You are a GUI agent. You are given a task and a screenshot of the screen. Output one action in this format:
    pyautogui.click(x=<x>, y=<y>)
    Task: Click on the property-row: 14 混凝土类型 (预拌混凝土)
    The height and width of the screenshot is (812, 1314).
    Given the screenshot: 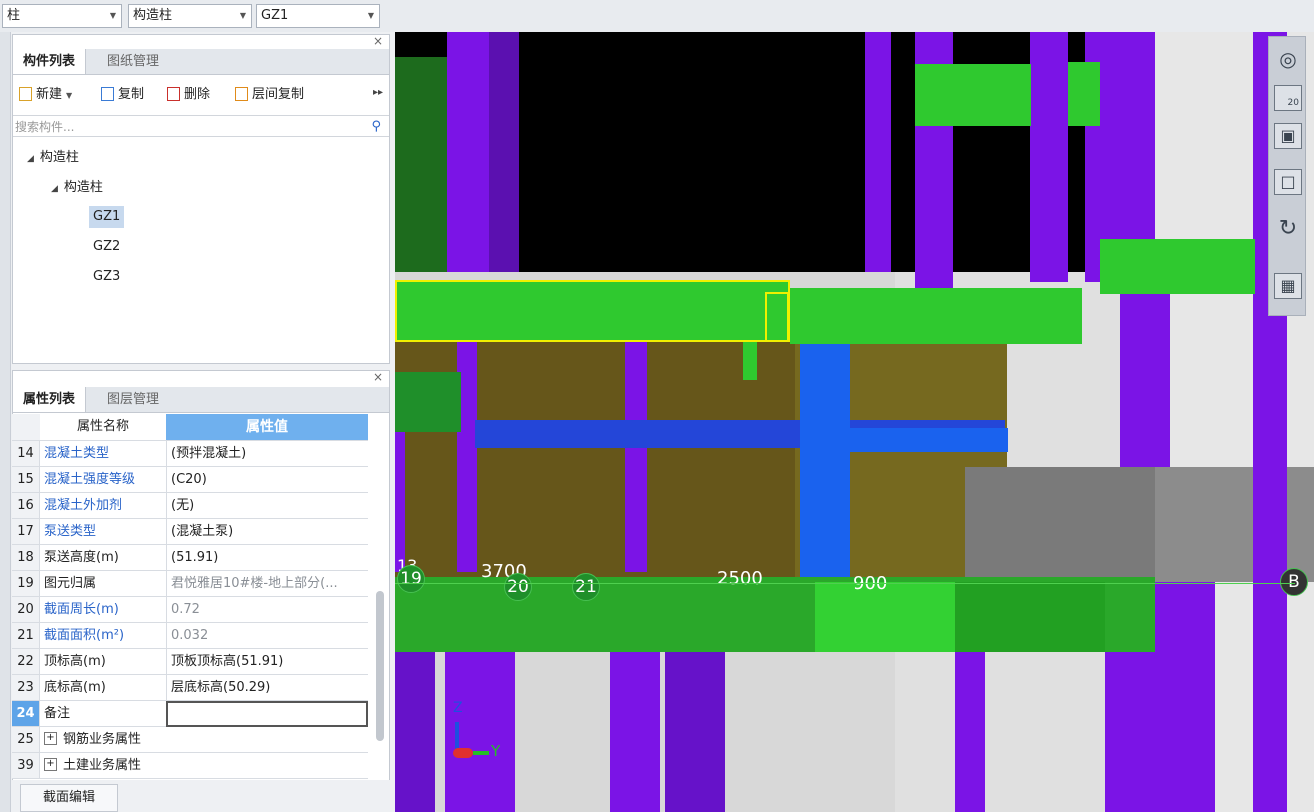 What is the action you would take?
    pyautogui.click(x=190, y=454)
    